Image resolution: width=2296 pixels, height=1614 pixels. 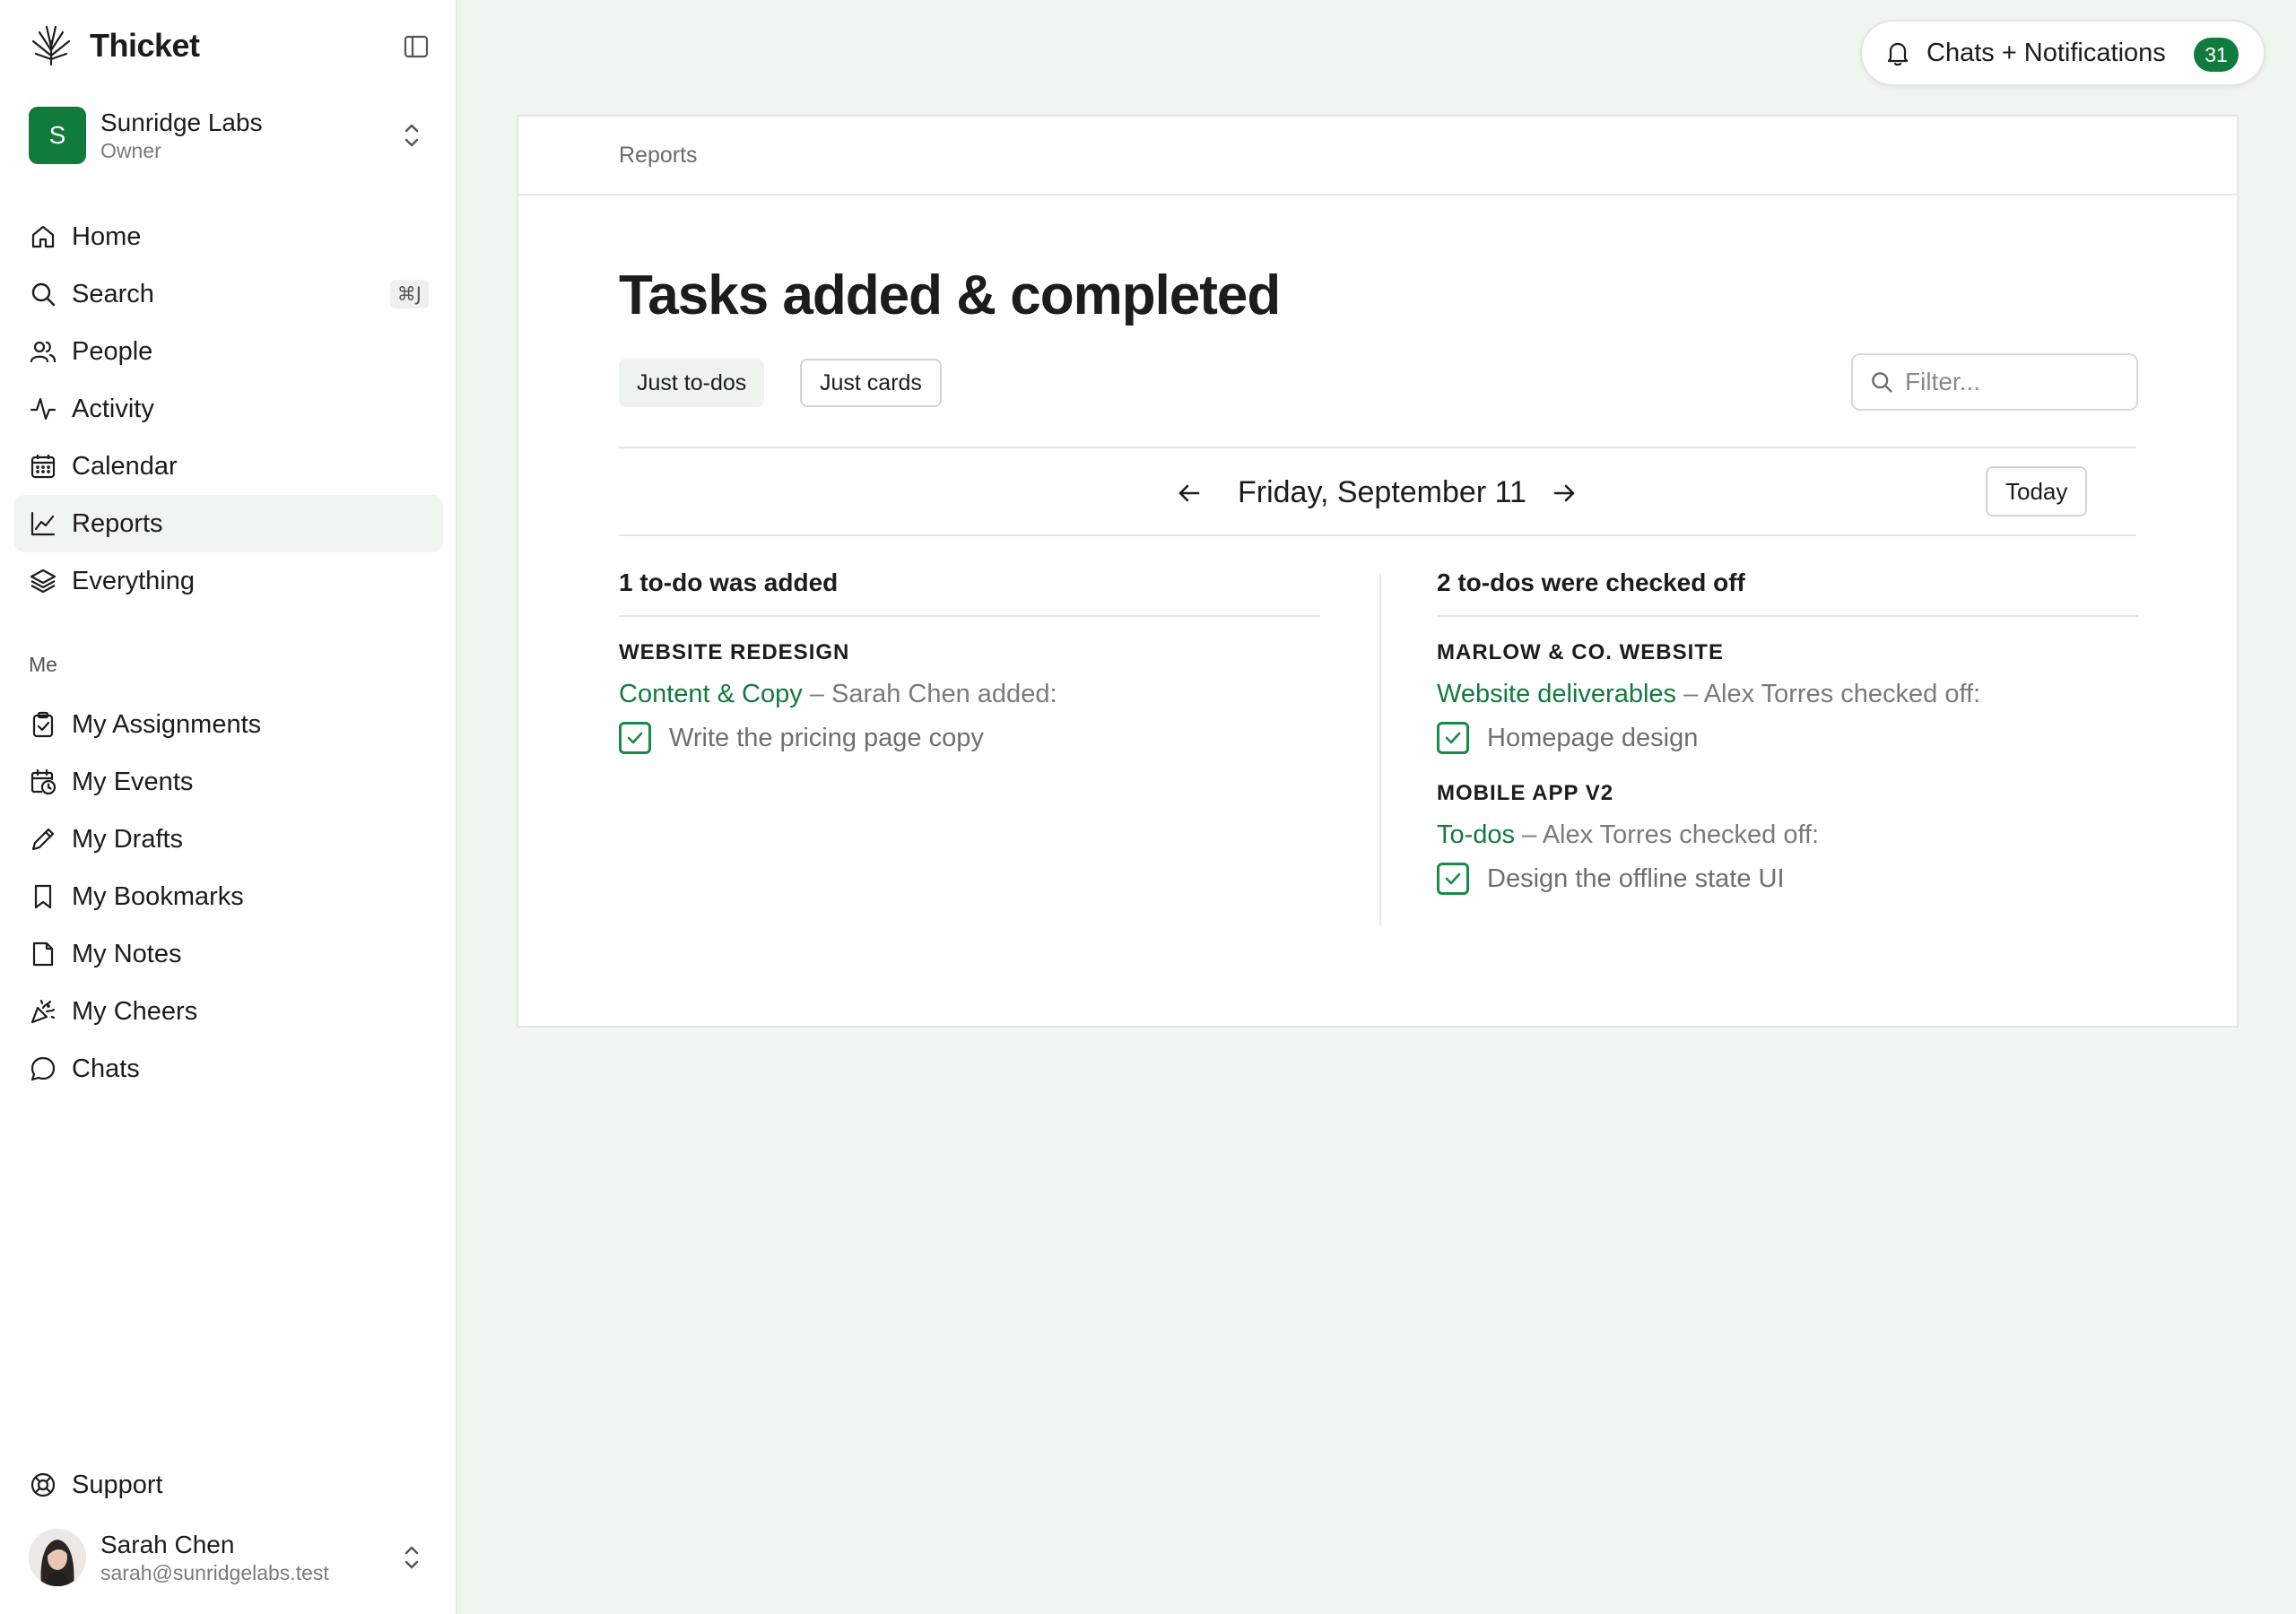 I want to click on todo-item: Write the pricing page copy, so click(x=969, y=738).